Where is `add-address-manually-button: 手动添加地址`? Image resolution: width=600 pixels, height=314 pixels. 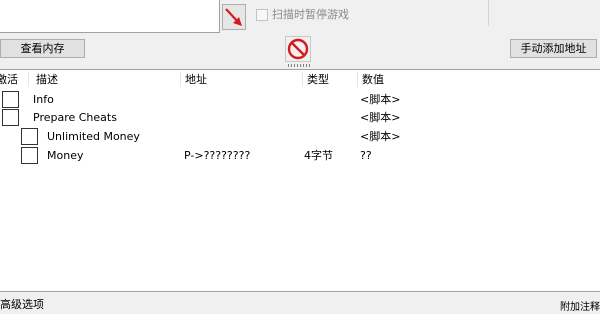
add-address-manually-button: 手动添加地址 is located at coordinates (553, 48).